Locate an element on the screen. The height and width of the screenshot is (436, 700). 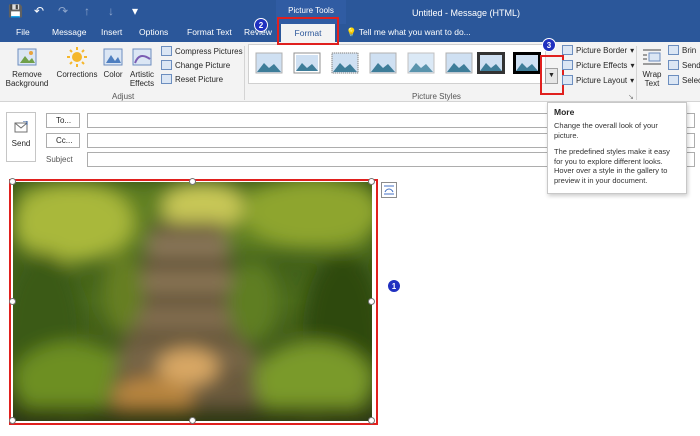
picture-effects-icon is located at coordinates (567, 65).